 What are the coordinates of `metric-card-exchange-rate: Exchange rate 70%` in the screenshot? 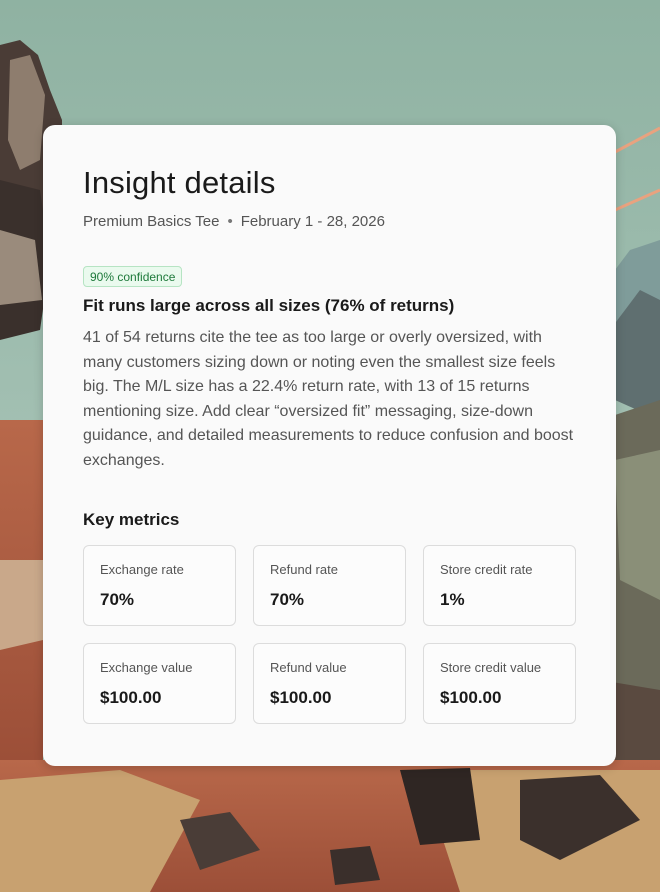 It's located at (159, 585).